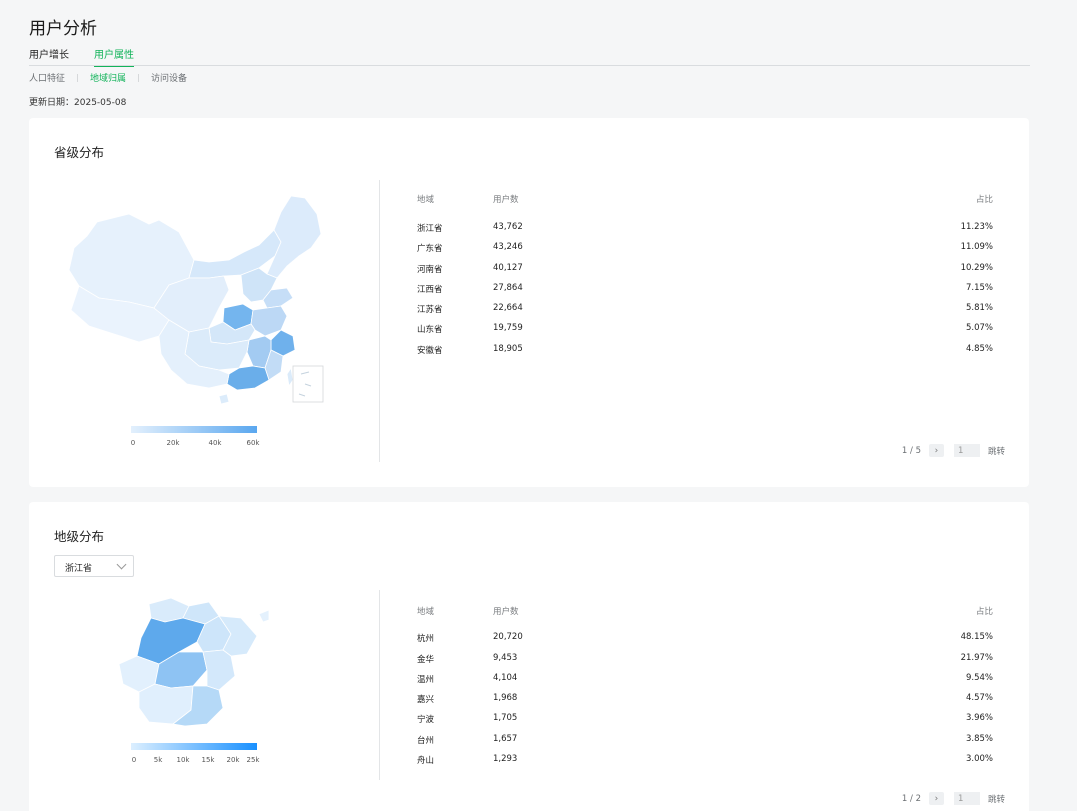 Image resolution: width=1077 pixels, height=811 pixels. Describe the element at coordinates (705, 680) in the screenshot. I see `table-row: 温州 4,104 9.54%` at that location.